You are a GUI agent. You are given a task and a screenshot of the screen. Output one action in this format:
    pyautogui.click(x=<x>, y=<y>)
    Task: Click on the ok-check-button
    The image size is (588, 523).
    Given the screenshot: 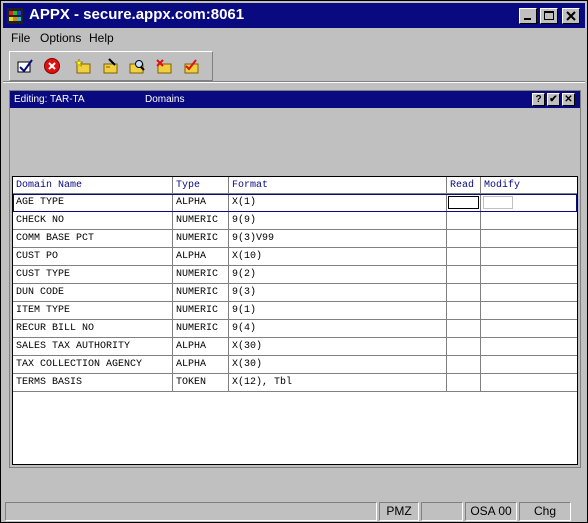 What is the action you would take?
    pyautogui.click(x=25, y=66)
    